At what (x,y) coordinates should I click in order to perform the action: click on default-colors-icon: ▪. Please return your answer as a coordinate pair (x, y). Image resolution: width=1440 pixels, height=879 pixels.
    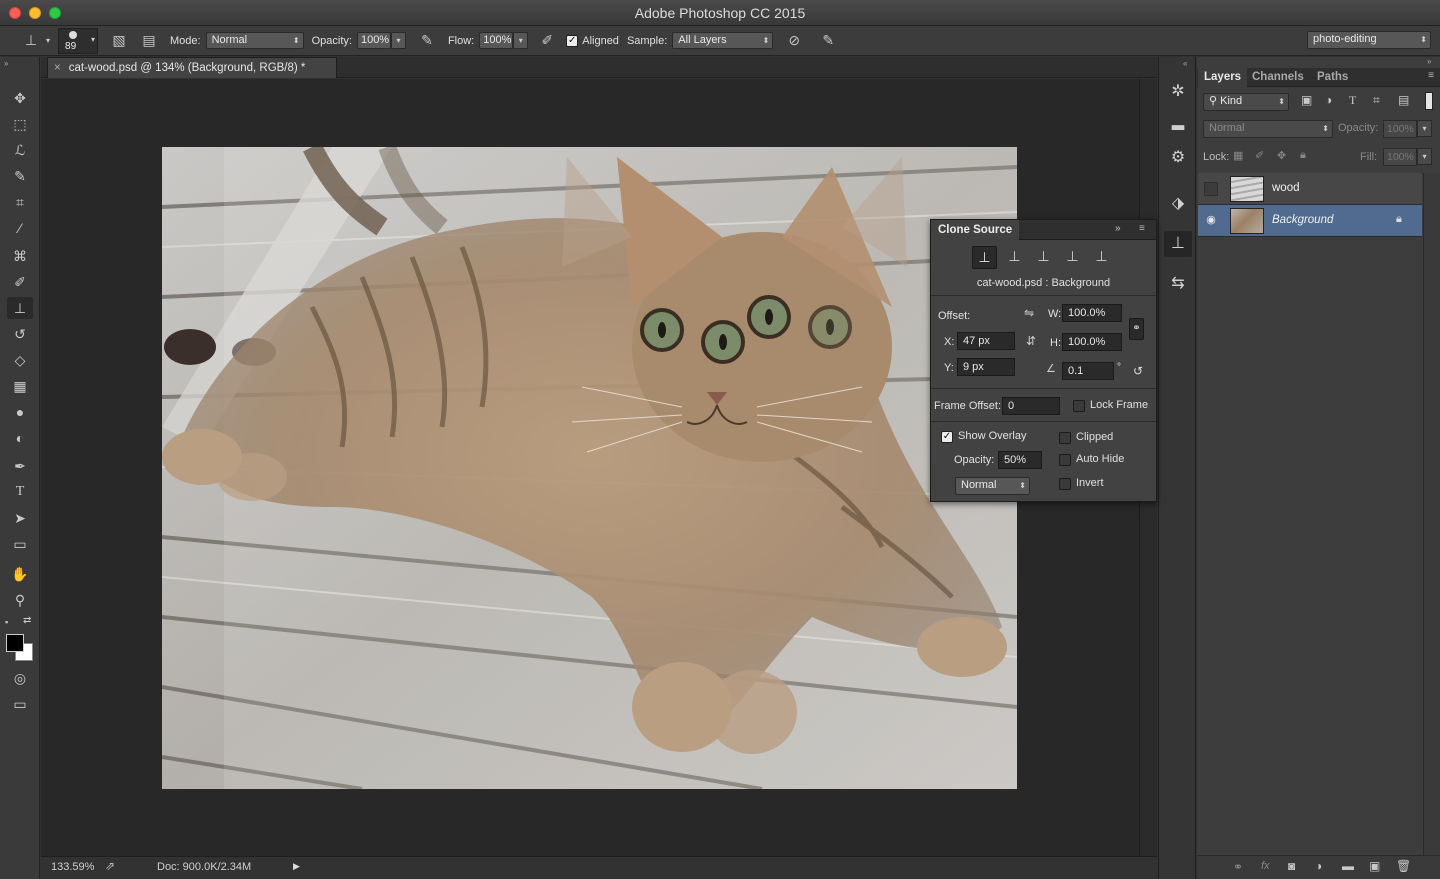
    Looking at the image, I should click on (6, 622).